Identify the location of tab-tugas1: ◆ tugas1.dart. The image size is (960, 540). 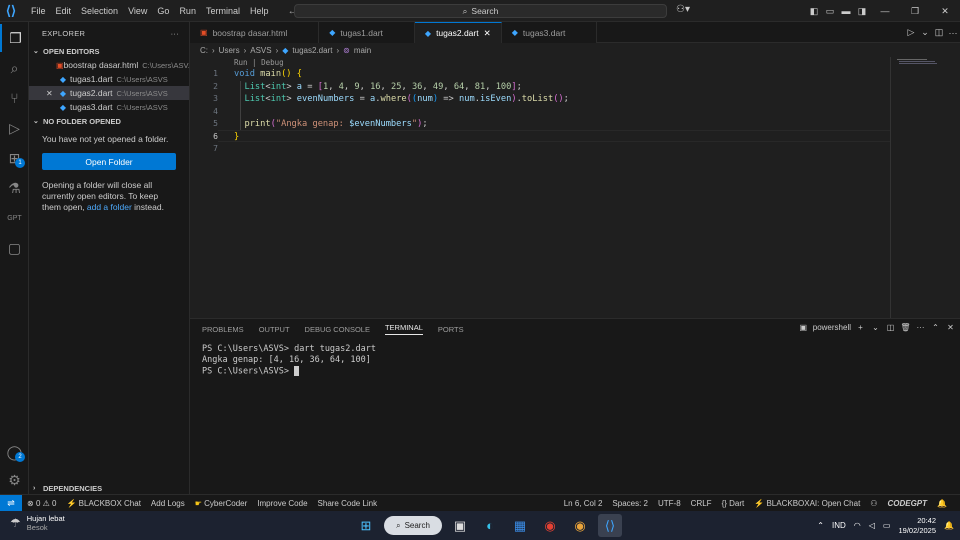
(367, 32).